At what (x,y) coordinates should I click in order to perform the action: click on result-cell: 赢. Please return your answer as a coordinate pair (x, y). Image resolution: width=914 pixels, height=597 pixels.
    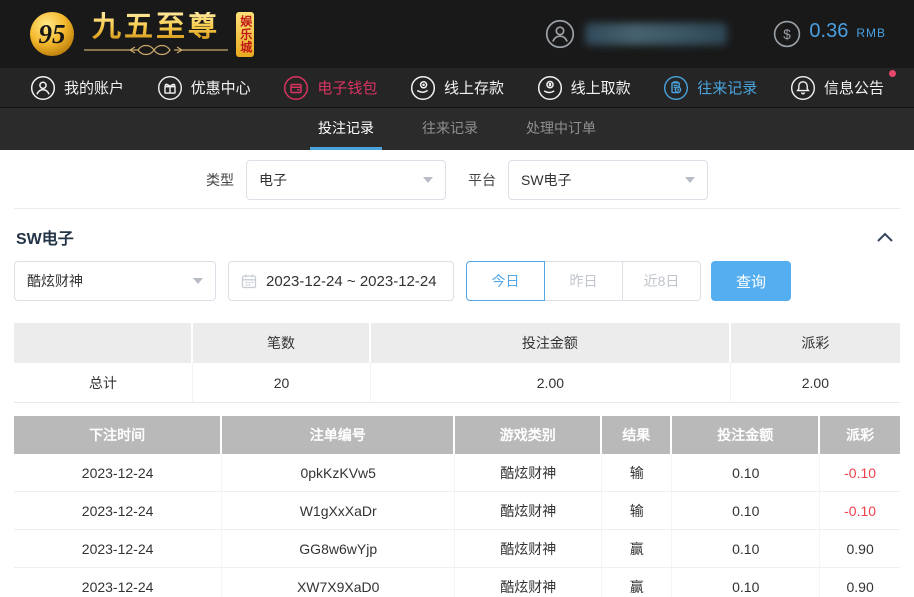
    Looking at the image, I should click on (637, 549).